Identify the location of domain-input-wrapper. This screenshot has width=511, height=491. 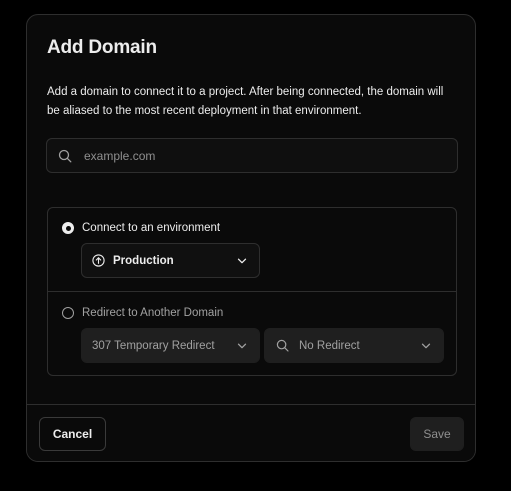
(252, 155).